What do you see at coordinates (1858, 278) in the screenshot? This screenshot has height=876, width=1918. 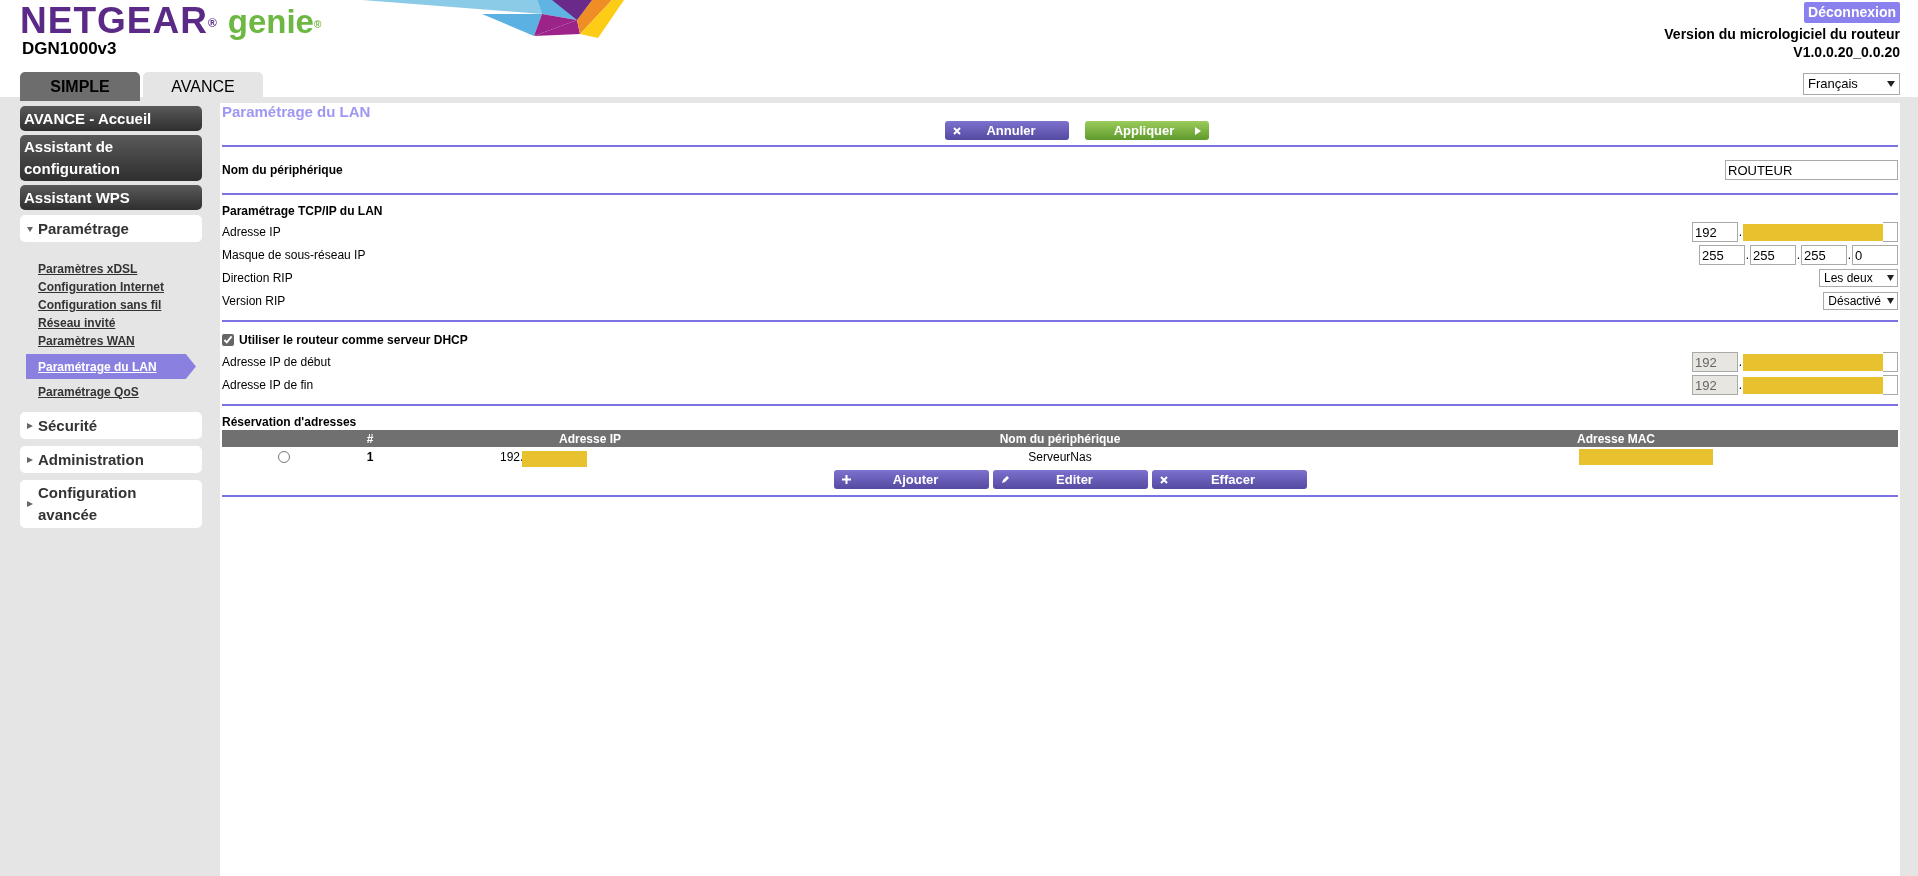 I see `dropdown-select: Les deux` at bounding box center [1858, 278].